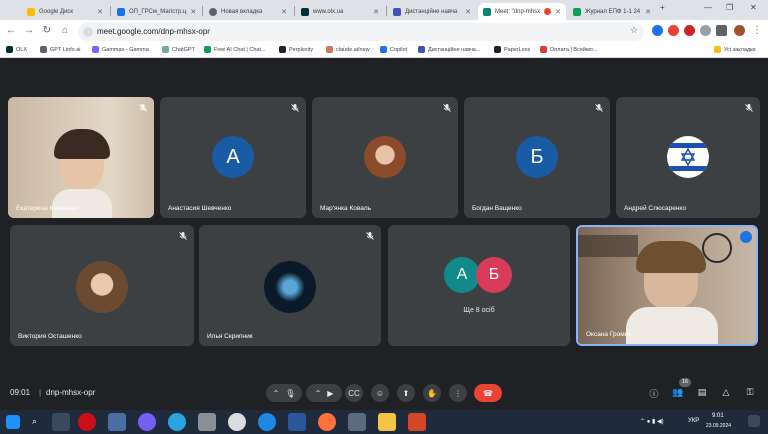 This screenshot has height=434, width=768. Describe the element at coordinates (678, 393) in the screenshot. I see `people-icon: 👥` at that location.